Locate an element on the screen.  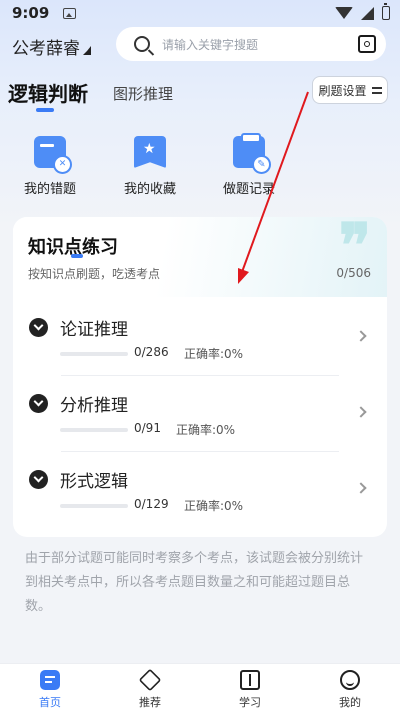
topic-row-formal-logic: 形式逻辑 0/129 正确率:0% is located at coordinates (200, 490).